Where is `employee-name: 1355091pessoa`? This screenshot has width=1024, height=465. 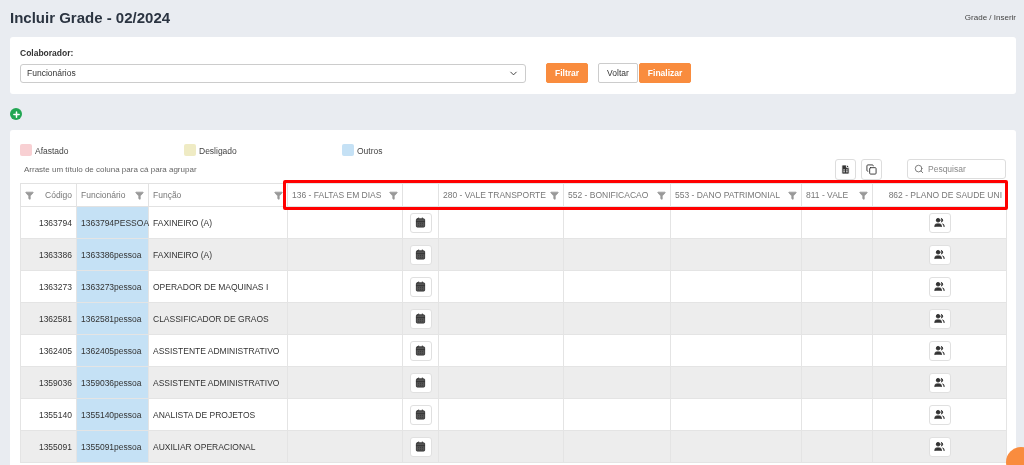
employee-name: 1355091pessoa is located at coordinates (111, 446).